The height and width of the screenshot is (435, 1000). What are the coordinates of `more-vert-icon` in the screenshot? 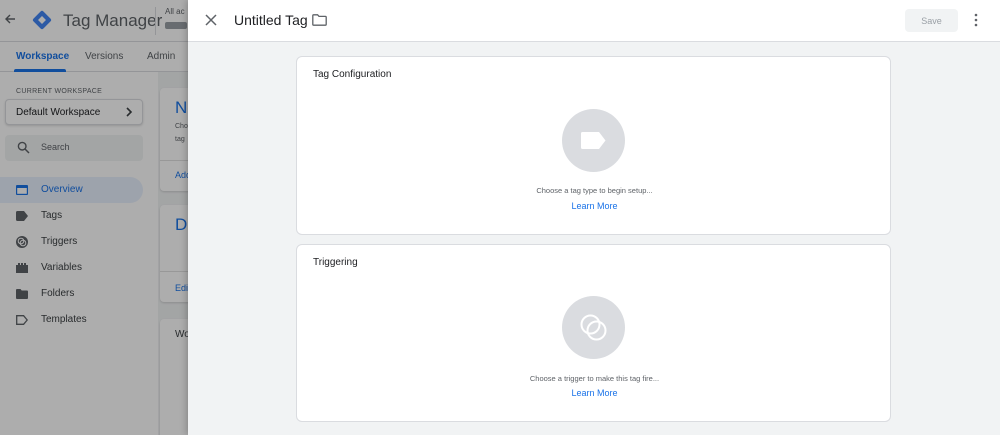 It's located at (976, 20).